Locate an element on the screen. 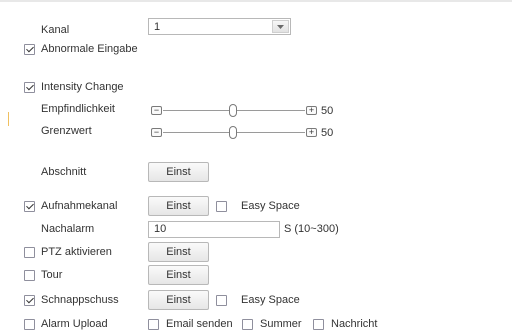 The height and width of the screenshot is (334, 512). nachalarm-input: 10 is located at coordinates (214, 229).